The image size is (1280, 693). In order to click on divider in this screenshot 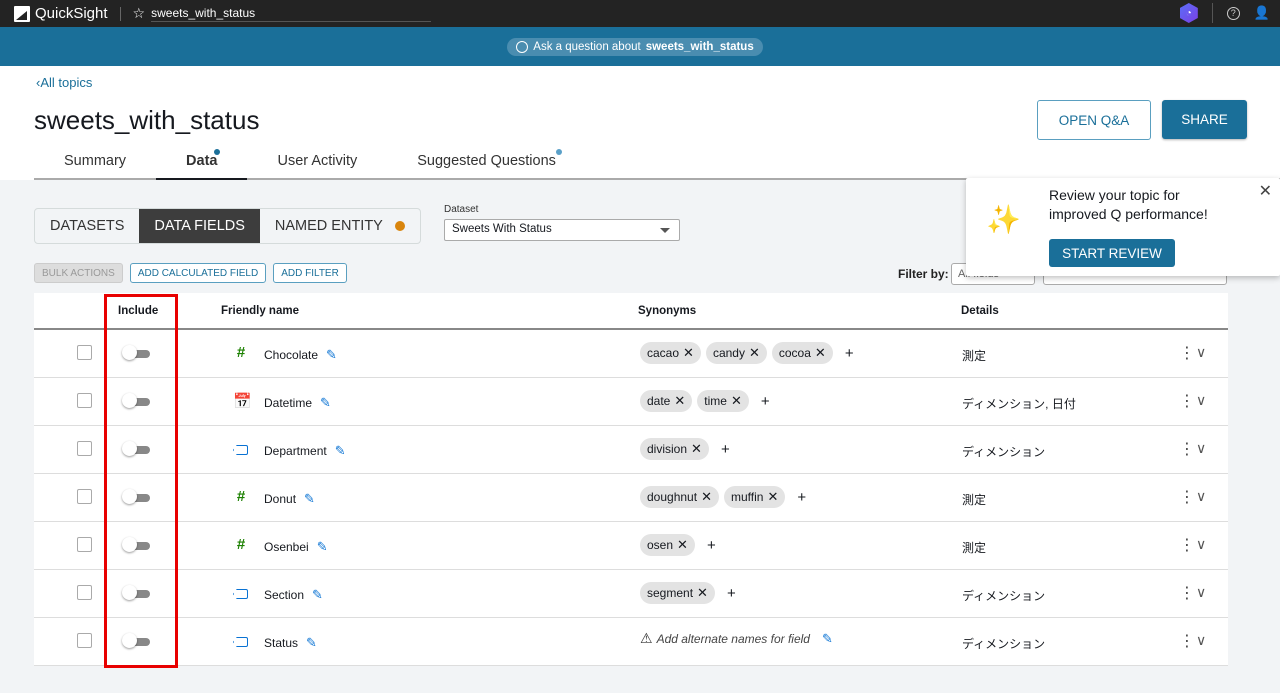, I will do `click(1212, 13)`.